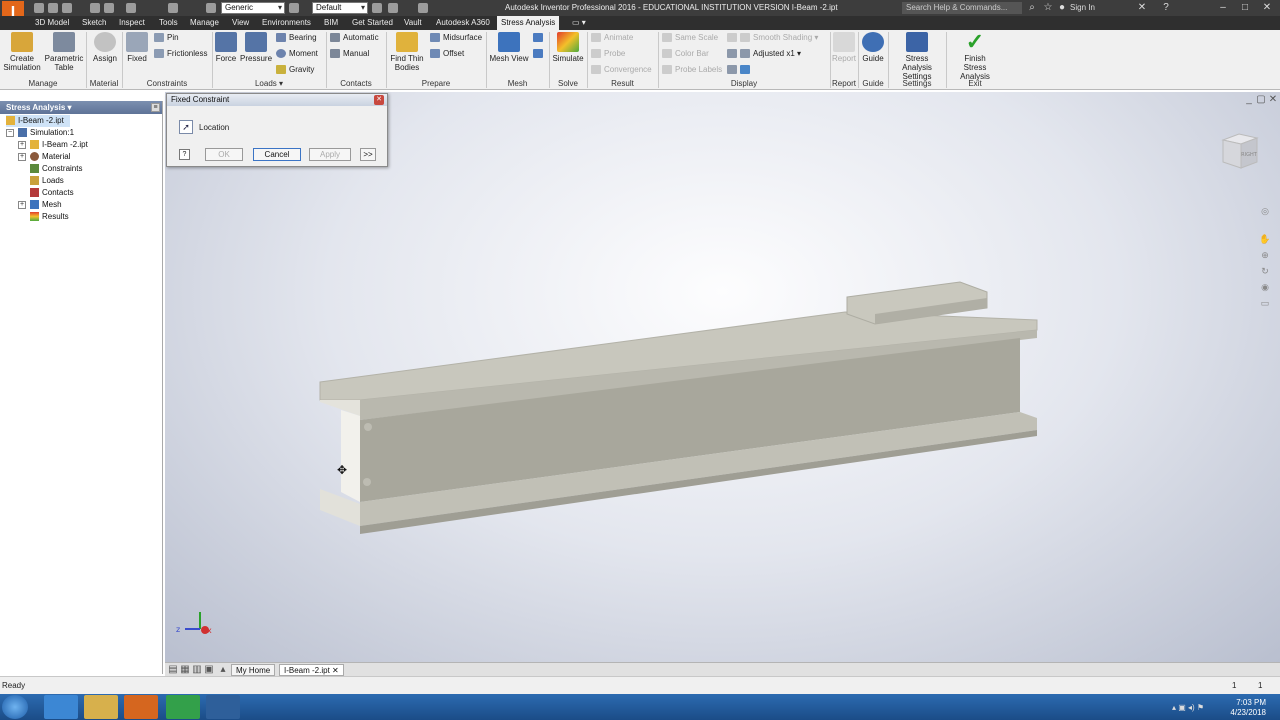  I want to click on pin-constraint-button: Pin, so click(166, 38).